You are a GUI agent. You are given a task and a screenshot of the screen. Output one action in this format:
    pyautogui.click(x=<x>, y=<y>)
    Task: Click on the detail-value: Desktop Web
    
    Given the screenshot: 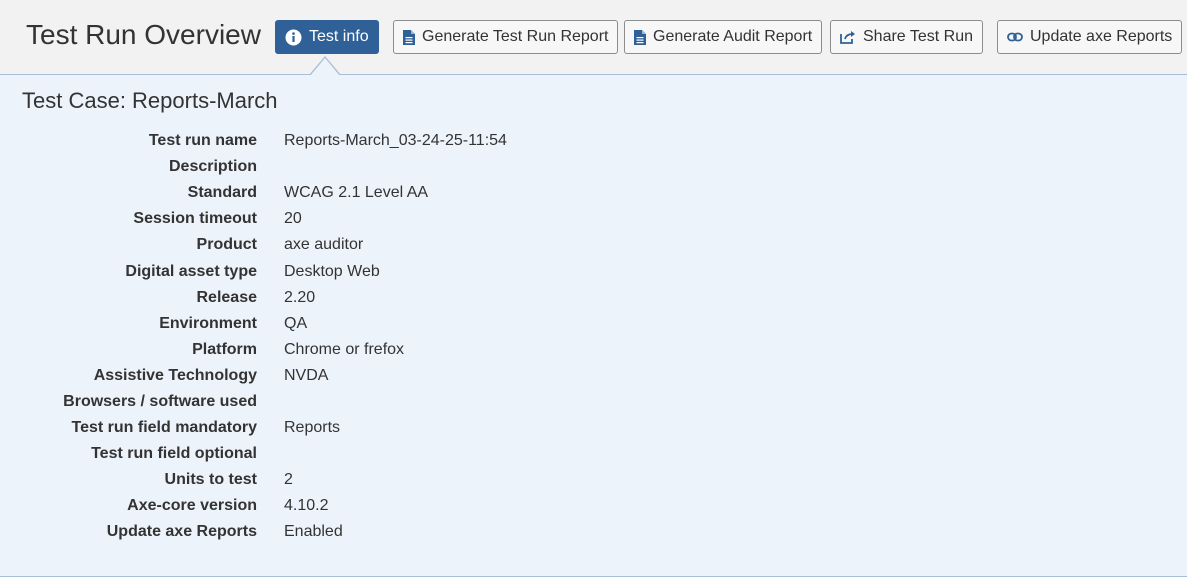 What is the action you would take?
    pyautogui.click(x=332, y=271)
    